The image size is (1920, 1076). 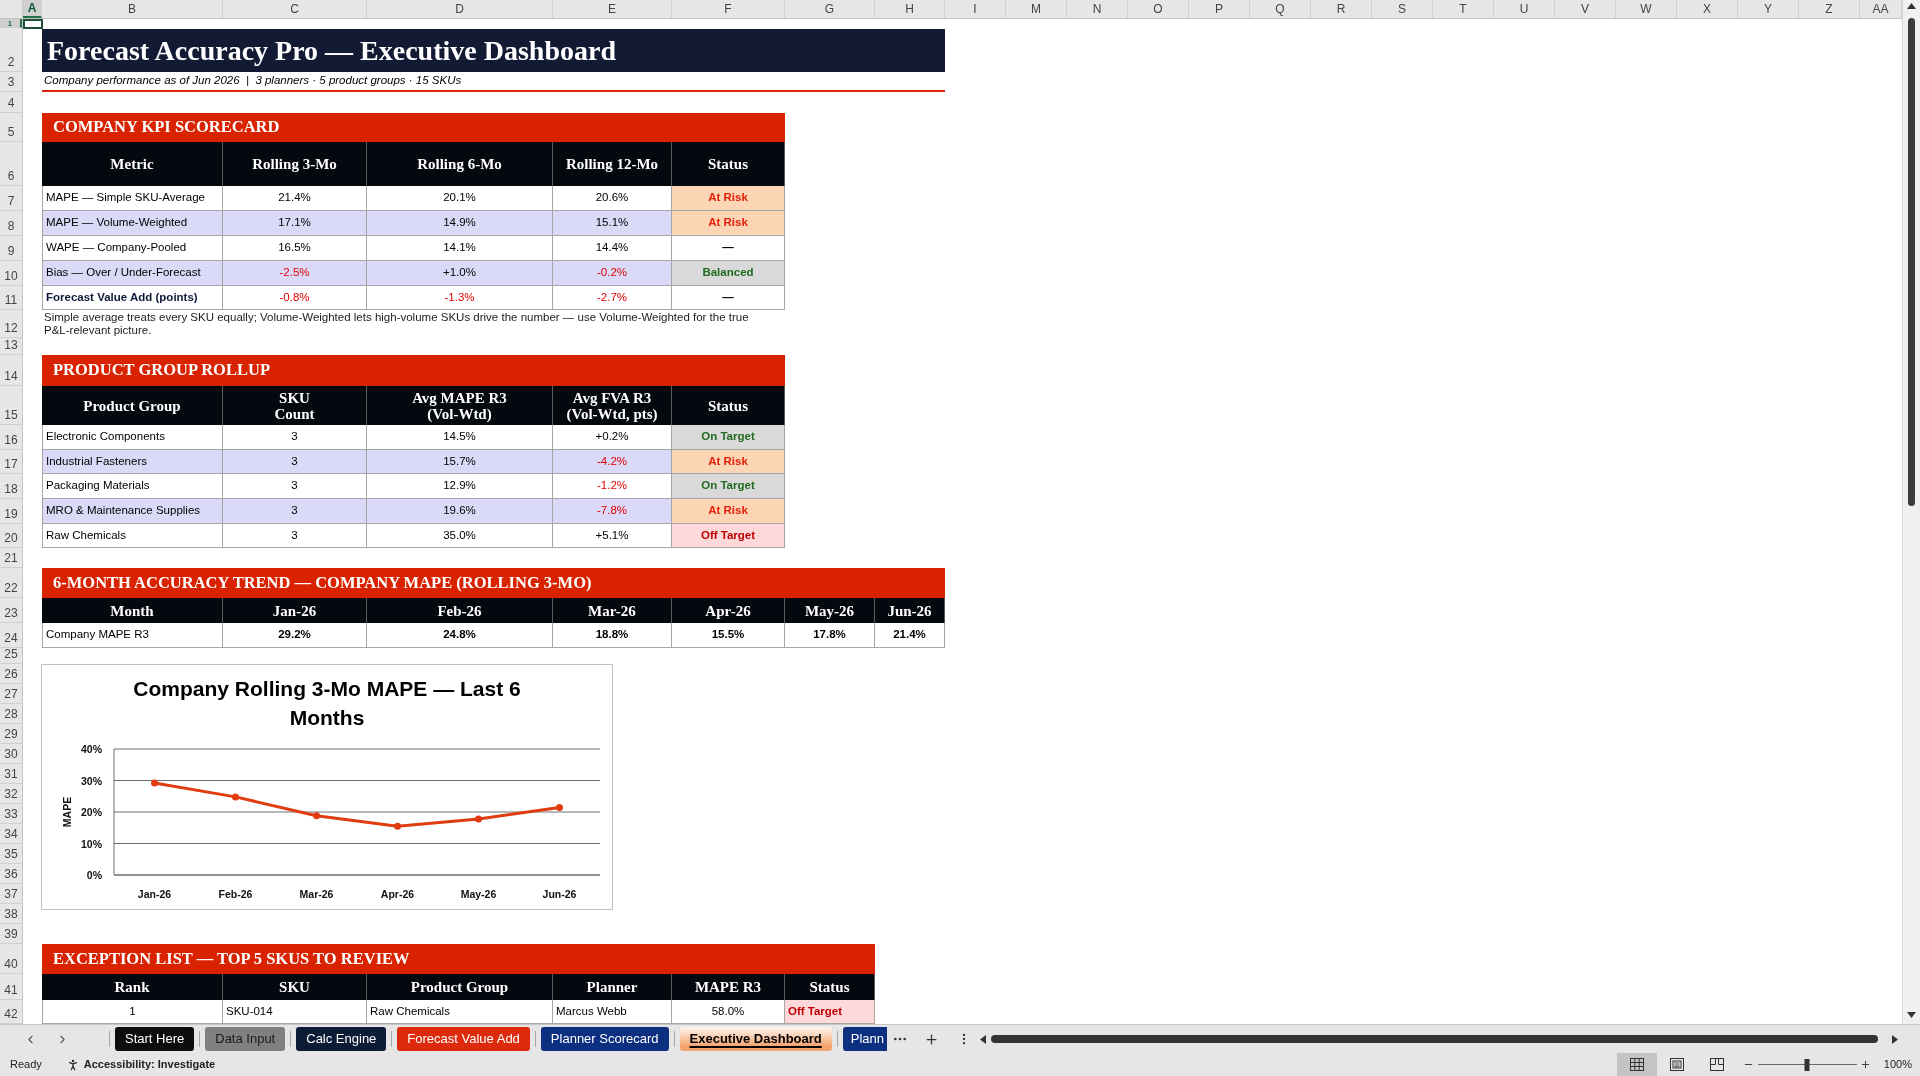 What do you see at coordinates (155, 1039) in the screenshot?
I see `sheet-tab: Start Here` at bounding box center [155, 1039].